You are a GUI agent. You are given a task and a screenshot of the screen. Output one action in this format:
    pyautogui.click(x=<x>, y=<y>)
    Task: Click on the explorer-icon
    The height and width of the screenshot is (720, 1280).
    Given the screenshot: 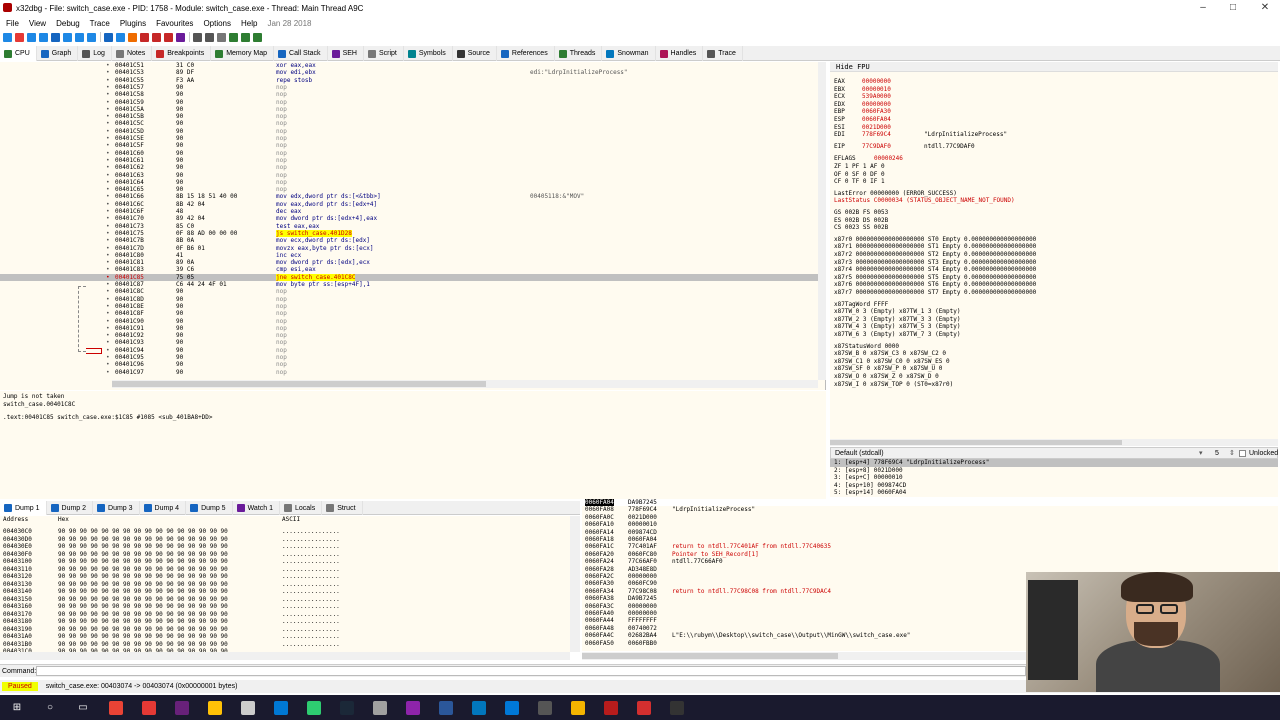 What is the action you would take?
    pyautogui.click(x=215, y=707)
    